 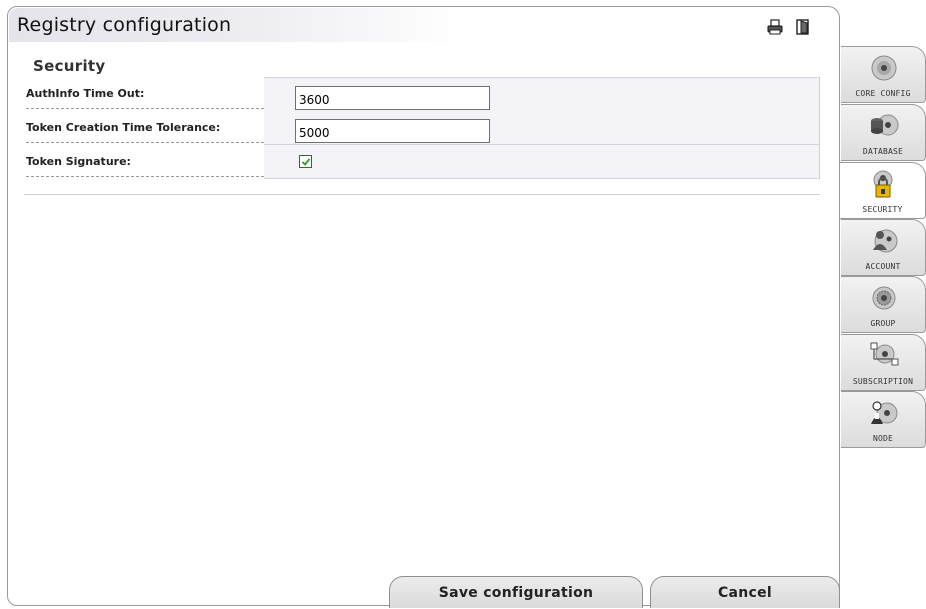 I want to click on form-row-authinfo-timeout: AuthInfo Time Out:, so click(x=422, y=94).